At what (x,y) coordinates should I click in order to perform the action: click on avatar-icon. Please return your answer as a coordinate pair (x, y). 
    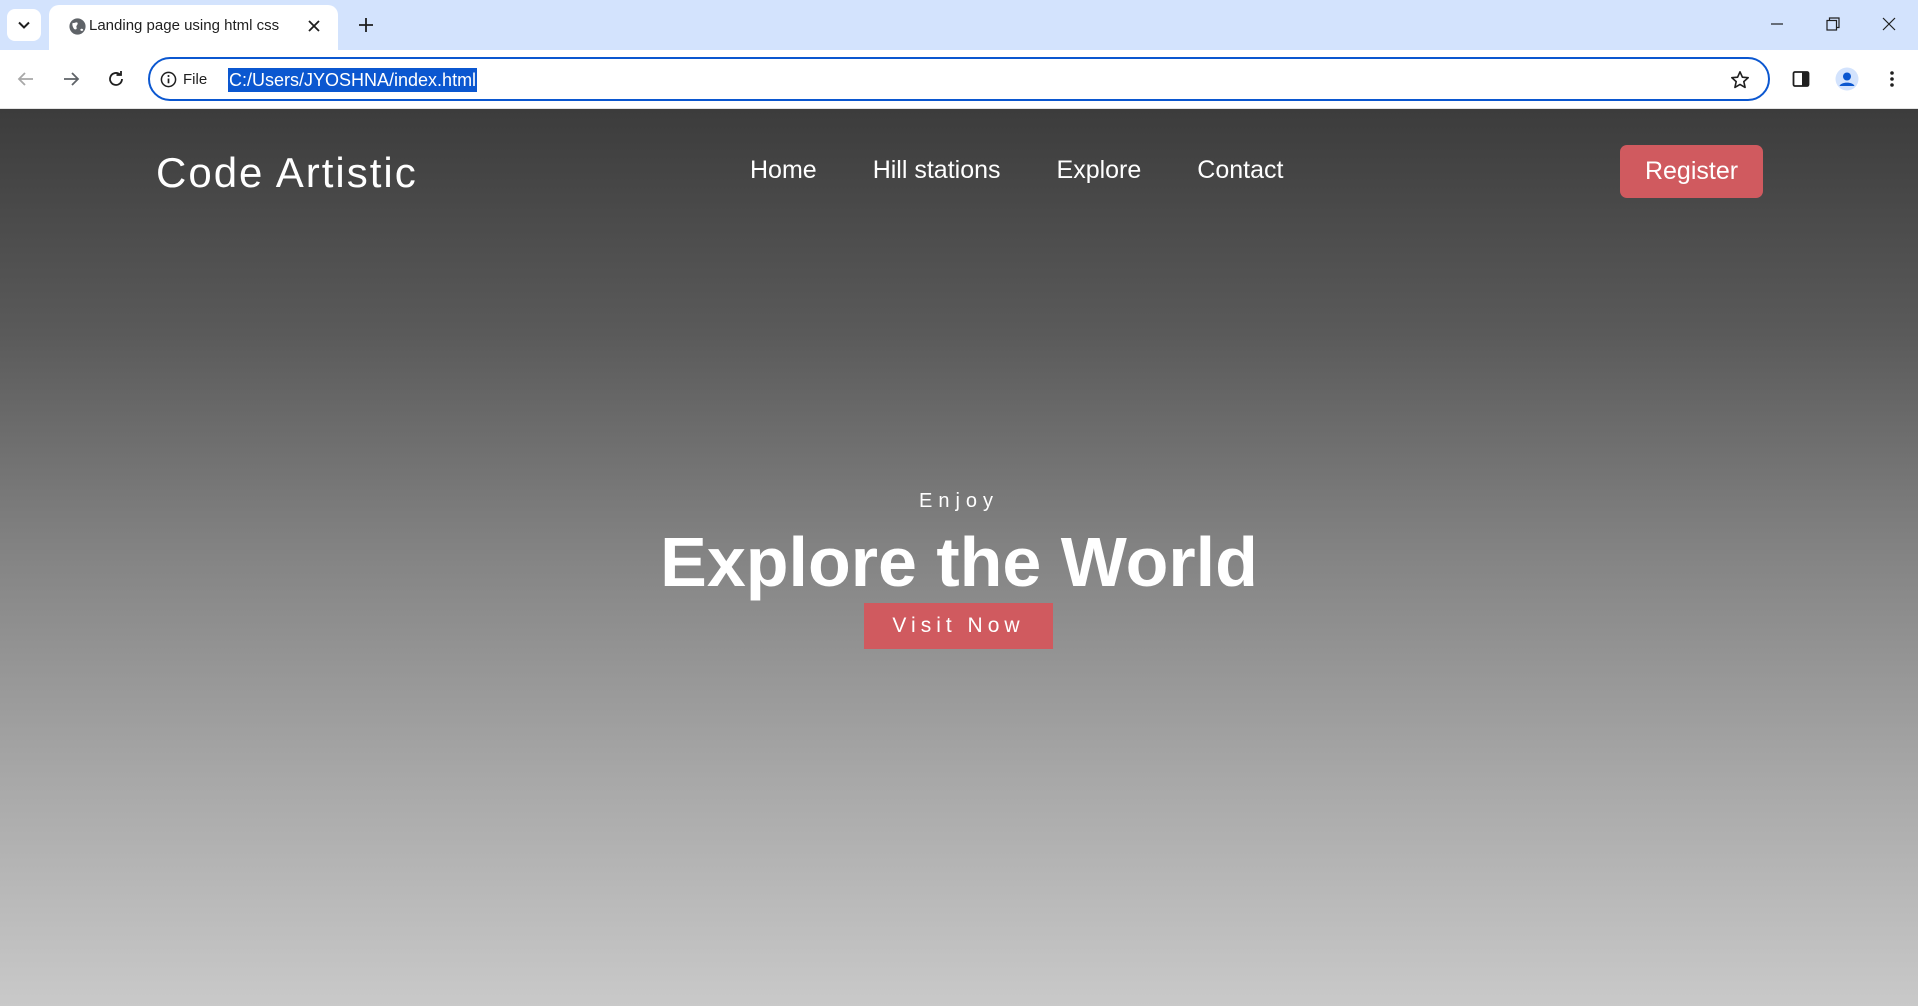
    Looking at the image, I should click on (1847, 79).